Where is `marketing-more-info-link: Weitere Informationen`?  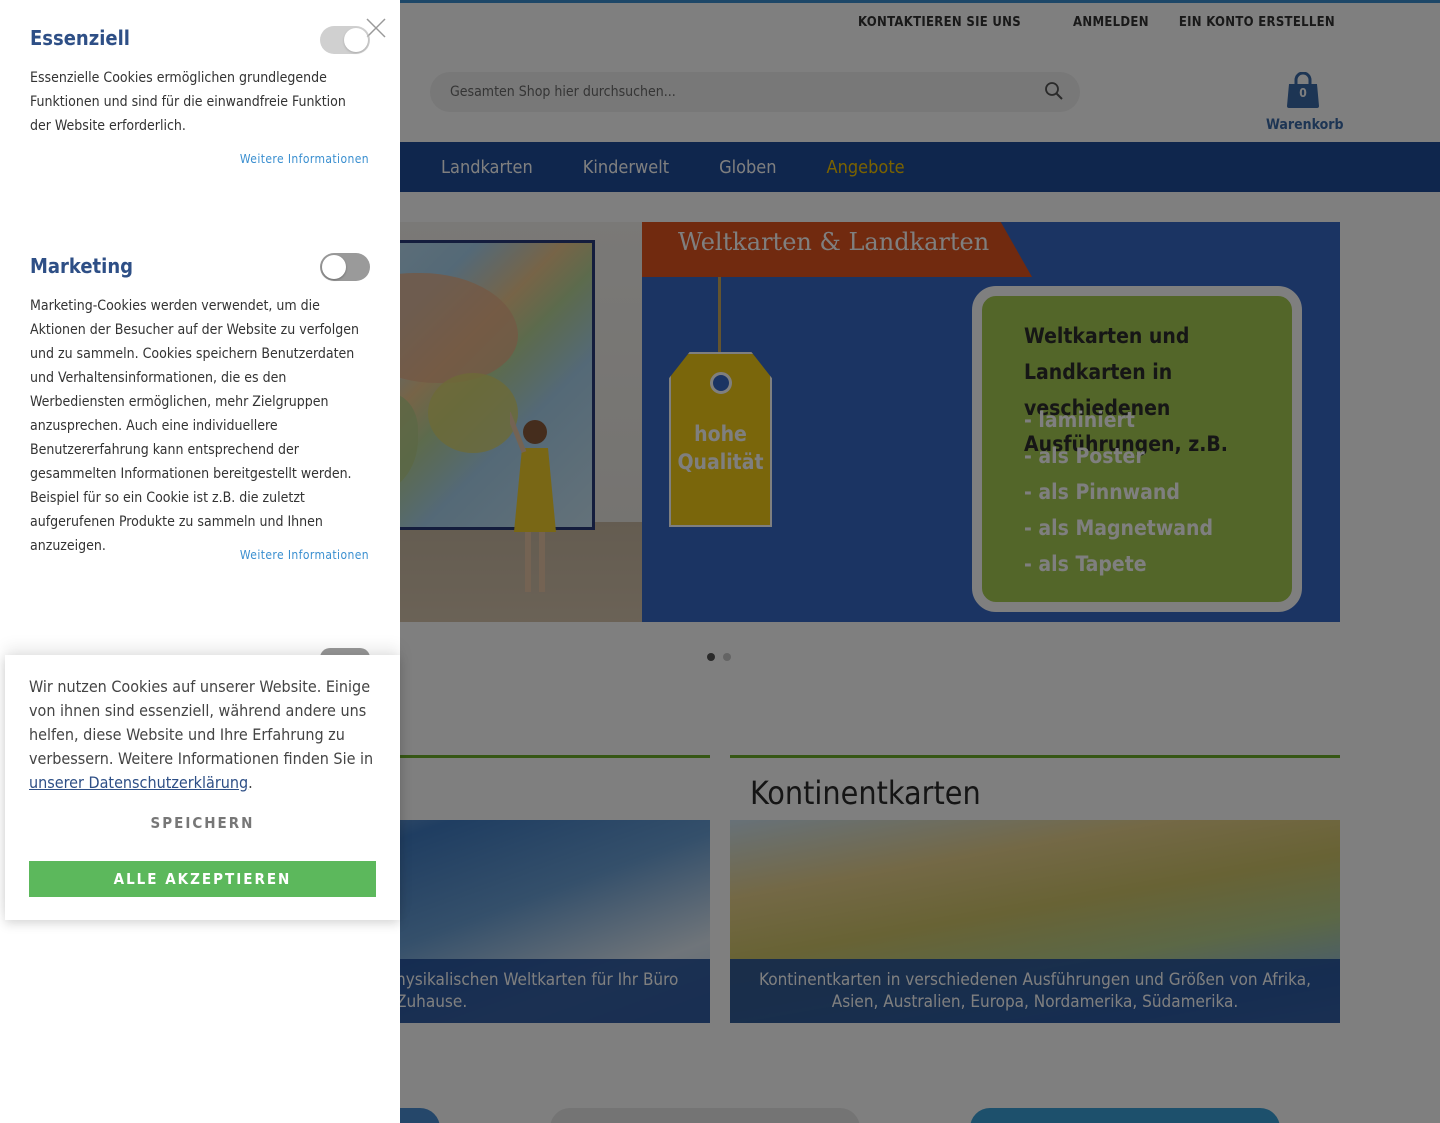 marketing-more-info-link: Weitere Informationen is located at coordinates (304, 555).